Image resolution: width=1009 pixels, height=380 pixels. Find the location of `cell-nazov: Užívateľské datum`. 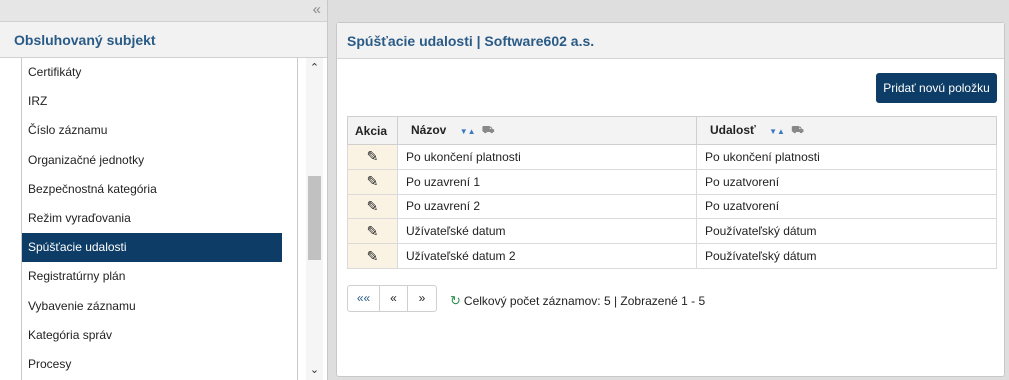

cell-nazov: Užívateľské datum is located at coordinates (547, 231).